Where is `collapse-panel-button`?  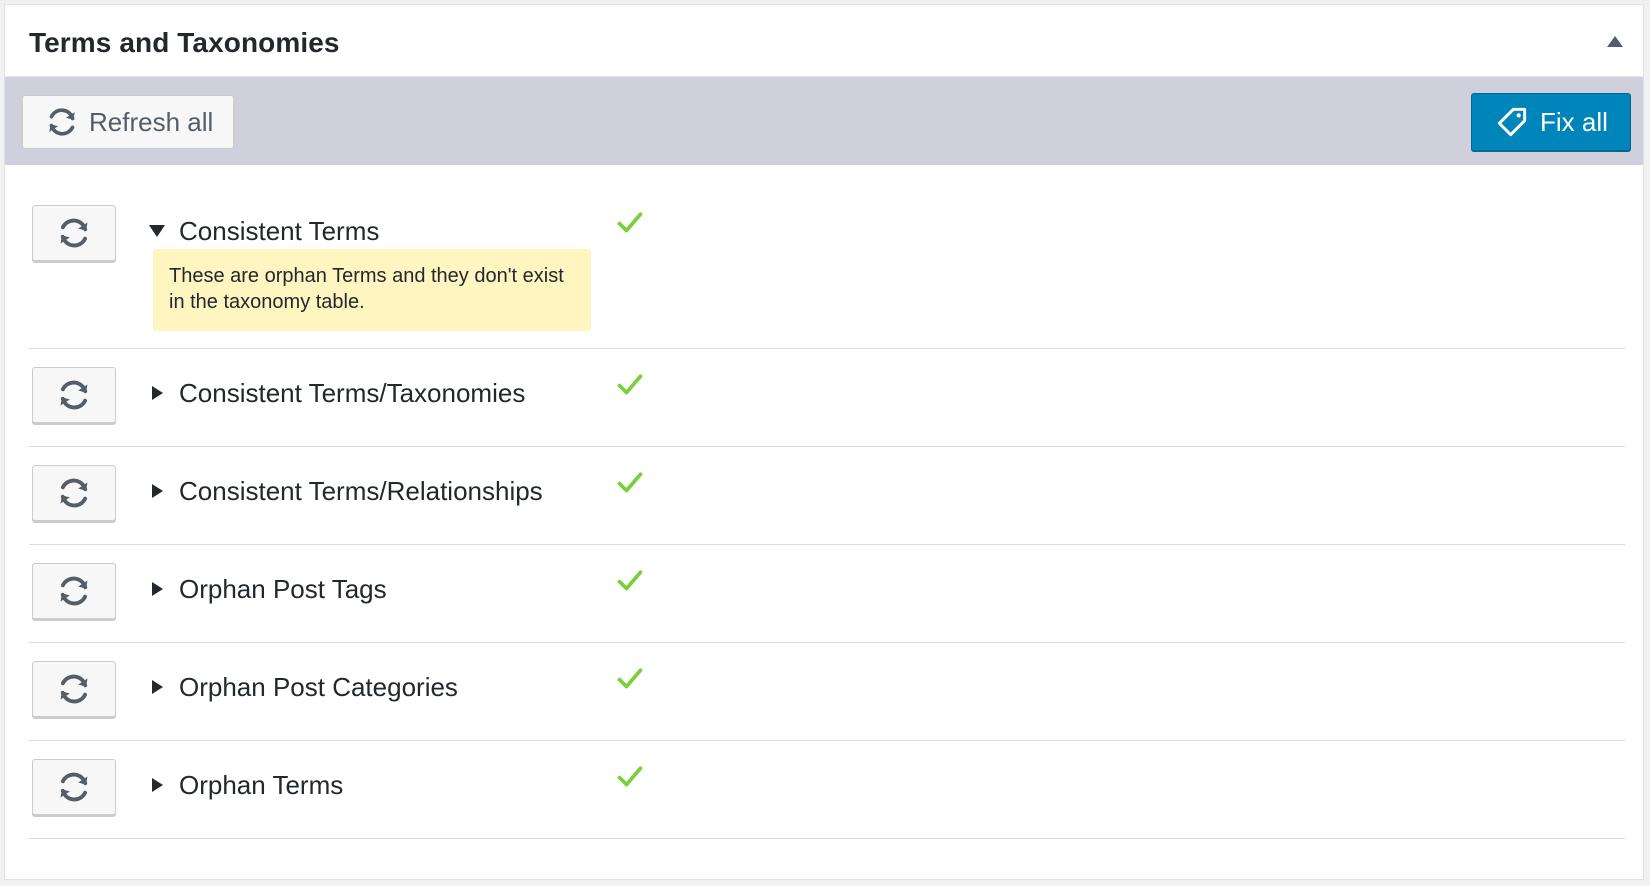
collapse-panel-button is located at coordinates (1615, 41).